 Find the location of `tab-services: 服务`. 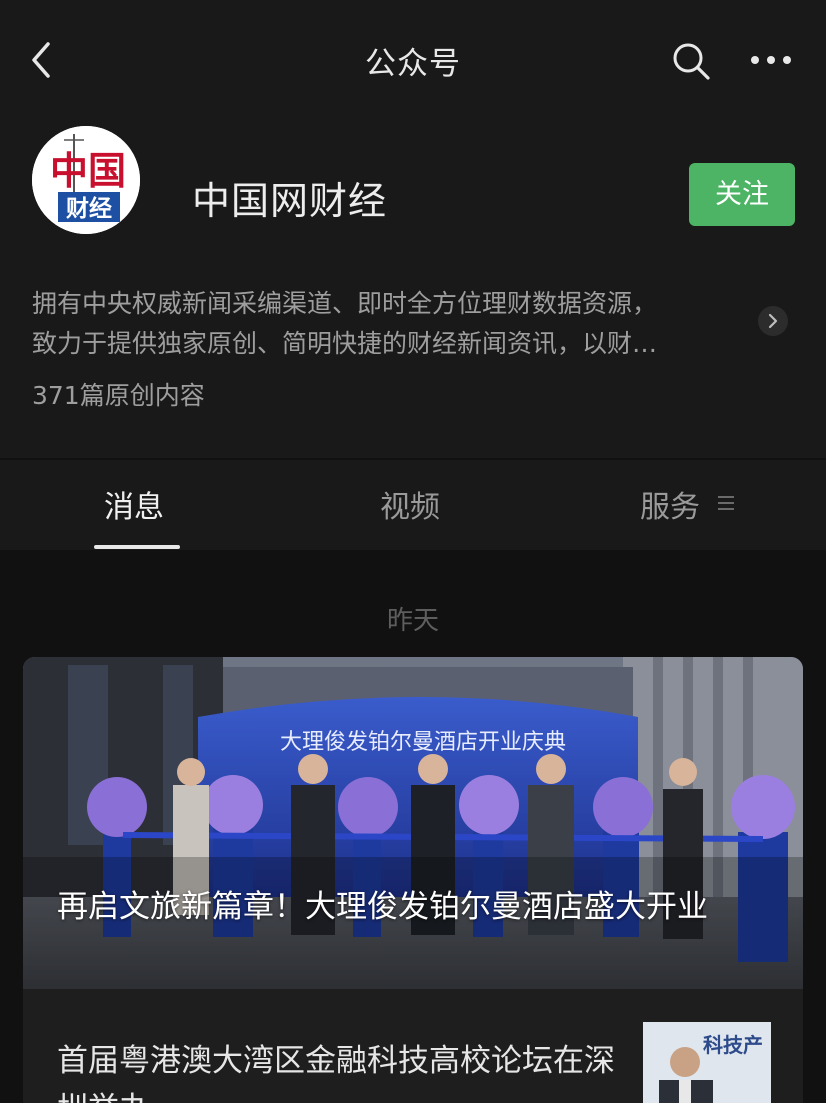

tab-services: 服务 is located at coordinates (670, 504).